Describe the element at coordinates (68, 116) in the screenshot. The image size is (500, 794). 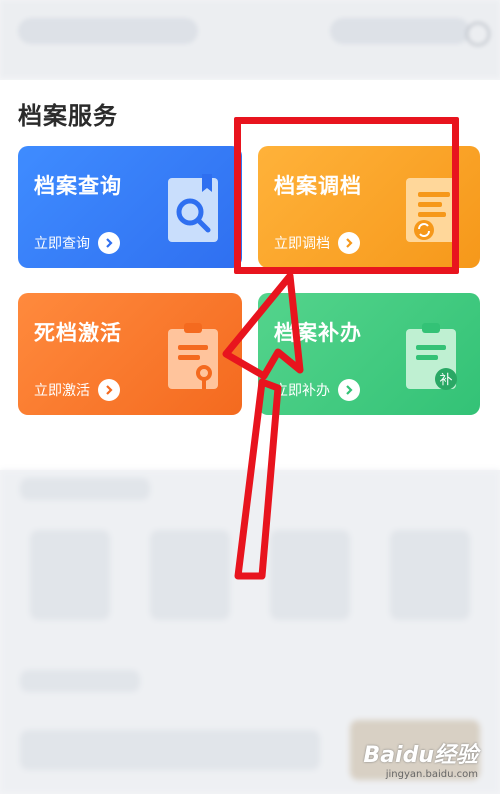
I see `section-title: 档案服务` at that location.